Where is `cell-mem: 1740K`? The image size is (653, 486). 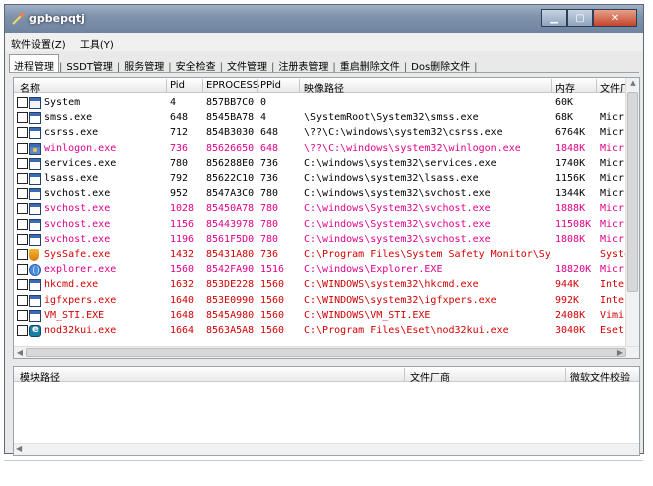 cell-mem: 1740K is located at coordinates (570, 163).